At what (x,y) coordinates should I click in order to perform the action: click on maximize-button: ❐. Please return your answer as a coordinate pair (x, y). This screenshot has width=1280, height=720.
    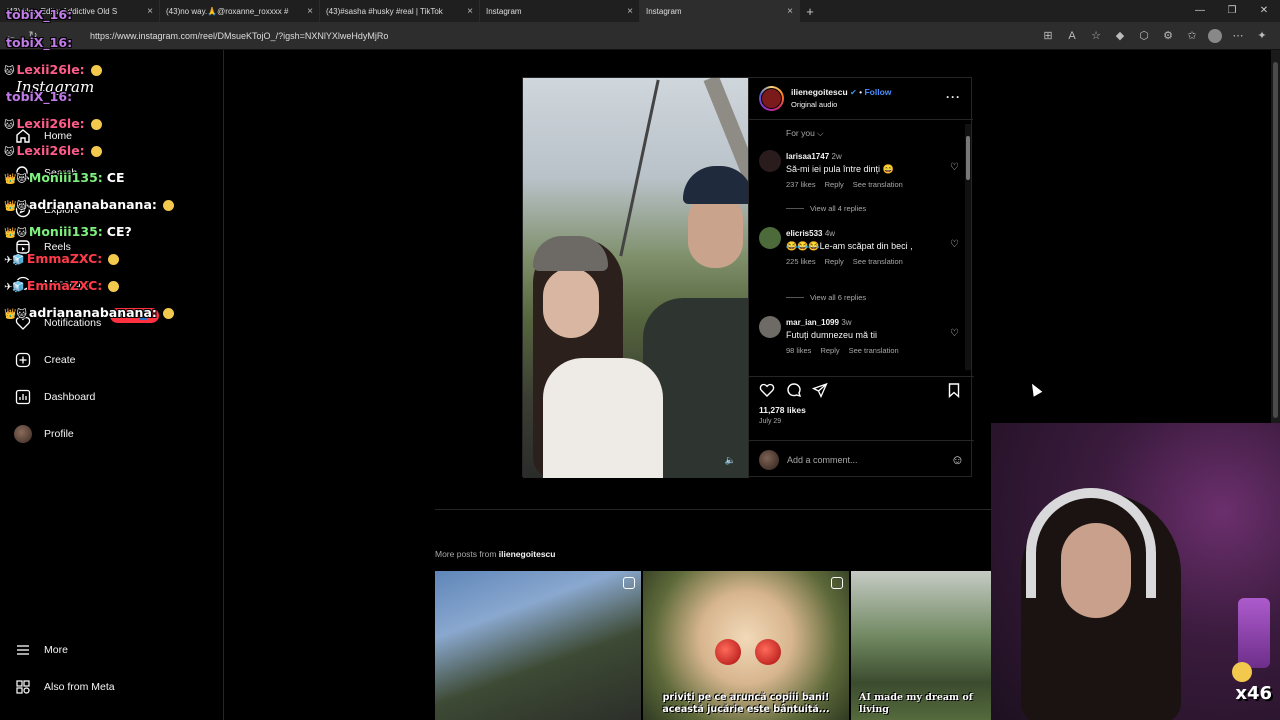
    Looking at the image, I should click on (1232, 11).